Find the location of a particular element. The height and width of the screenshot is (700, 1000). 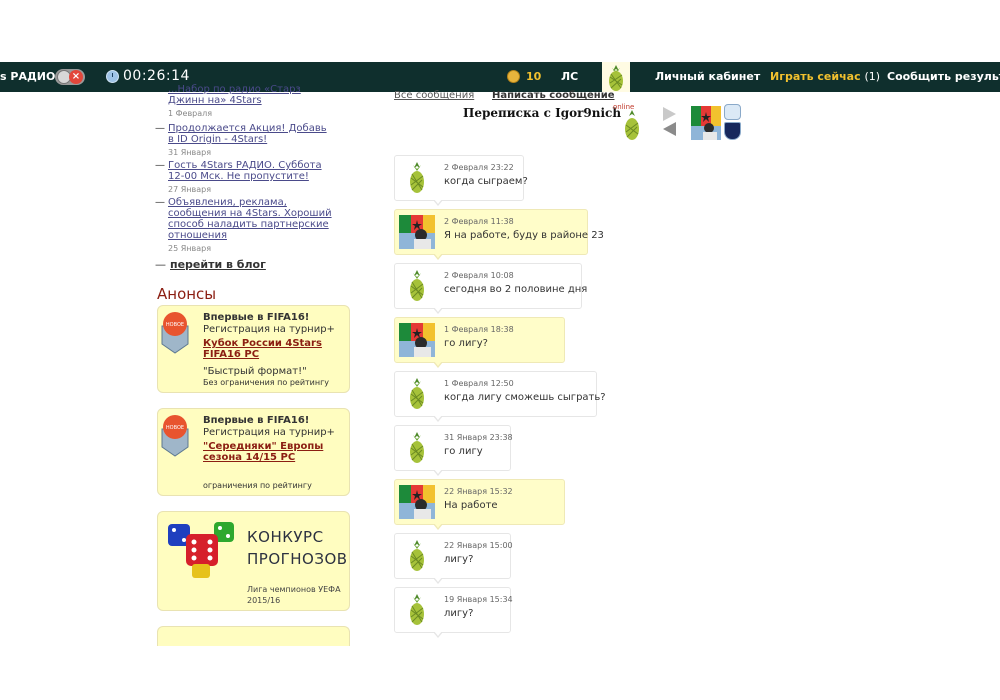

message-text: сегодня во 2 половине дня is located at coordinates (516, 289).